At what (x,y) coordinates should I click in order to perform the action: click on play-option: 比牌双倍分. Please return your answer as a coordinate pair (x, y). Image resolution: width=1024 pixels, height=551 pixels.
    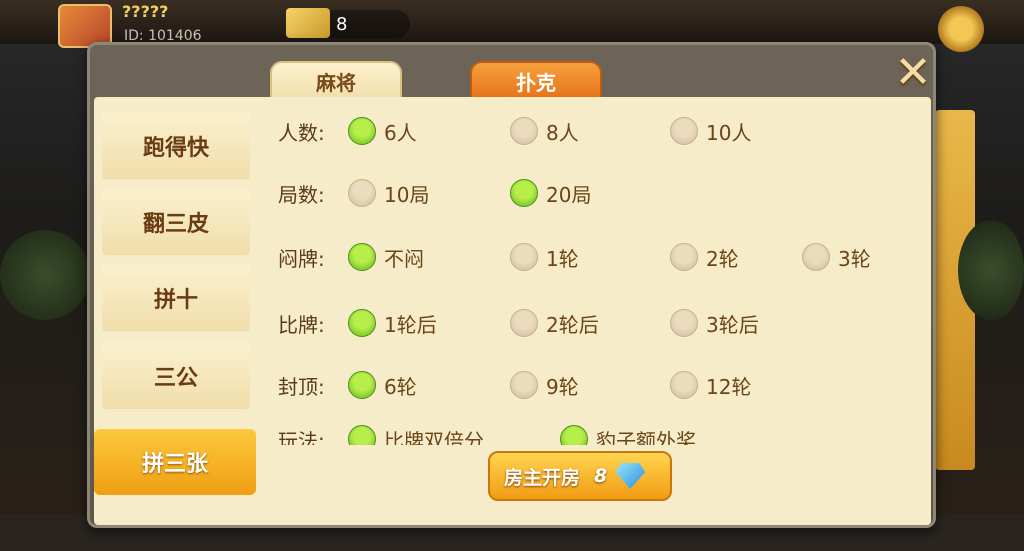
    Looking at the image, I should click on (416, 434).